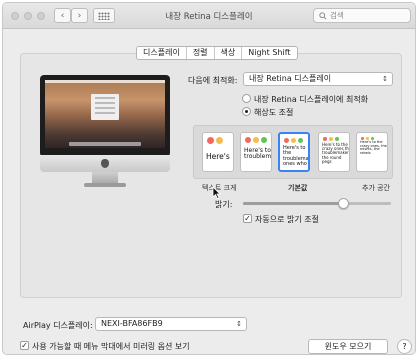 The image size is (418, 357). What do you see at coordinates (269, 53) in the screenshot?
I see `tab-night-shift: Night Shift` at bounding box center [269, 53].